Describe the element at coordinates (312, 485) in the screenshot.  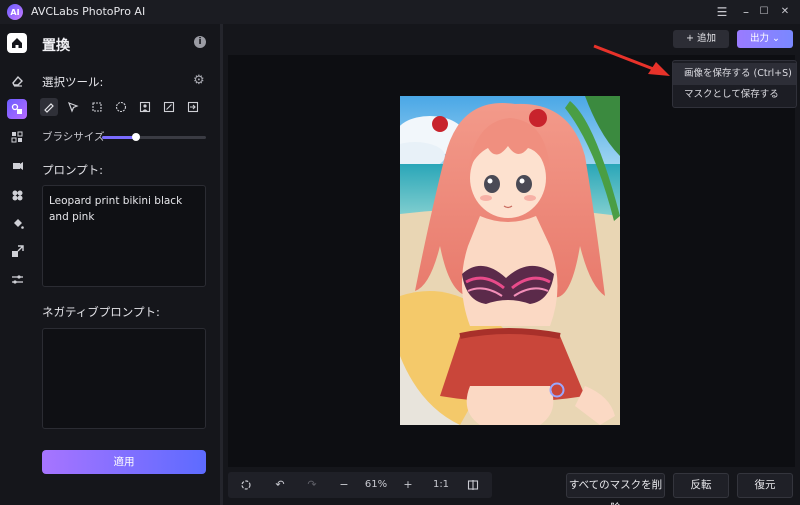
I see `redo-icon: ↷` at that location.